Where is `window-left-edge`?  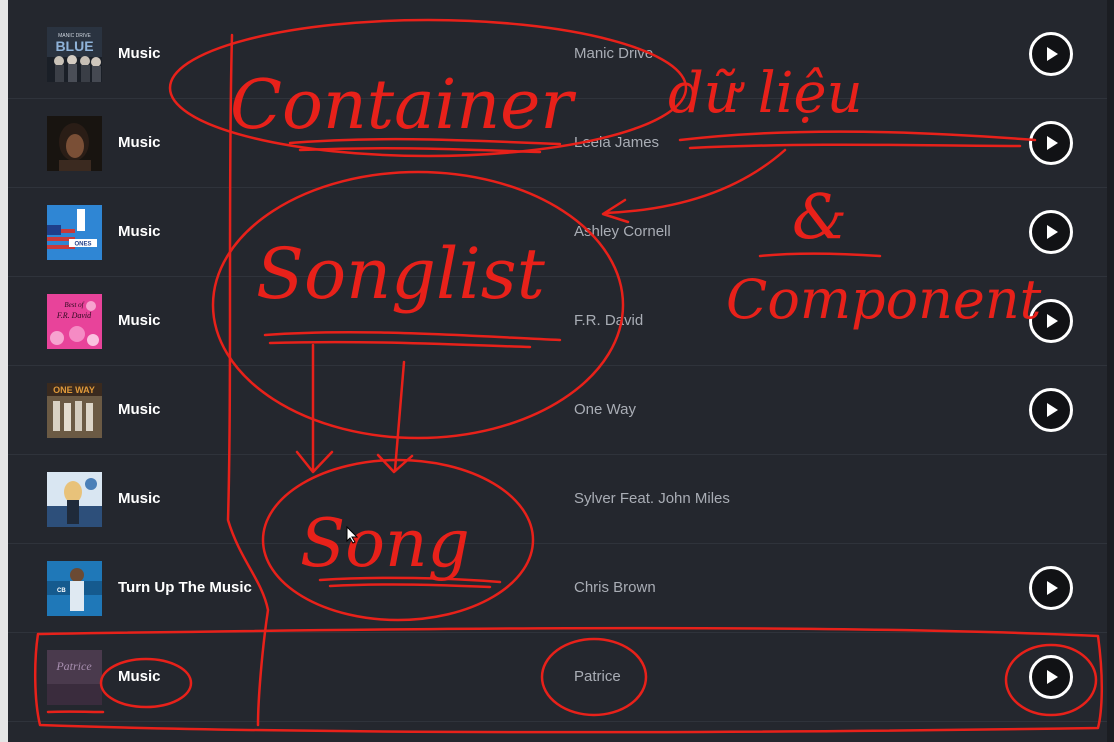 window-left-edge is located at coordinates (4, 371).